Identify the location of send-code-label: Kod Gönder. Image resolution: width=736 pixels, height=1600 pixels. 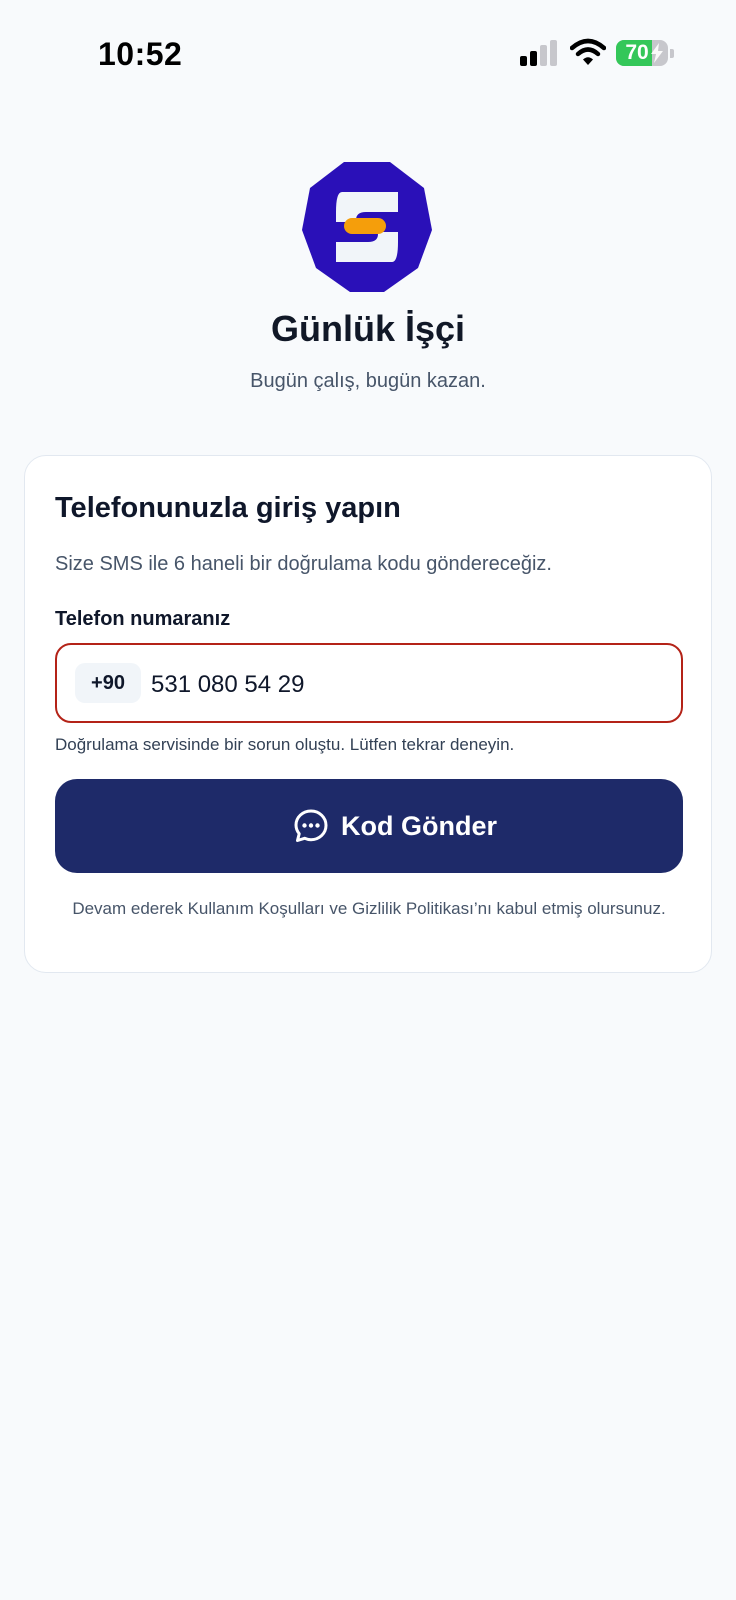
(419, 826).